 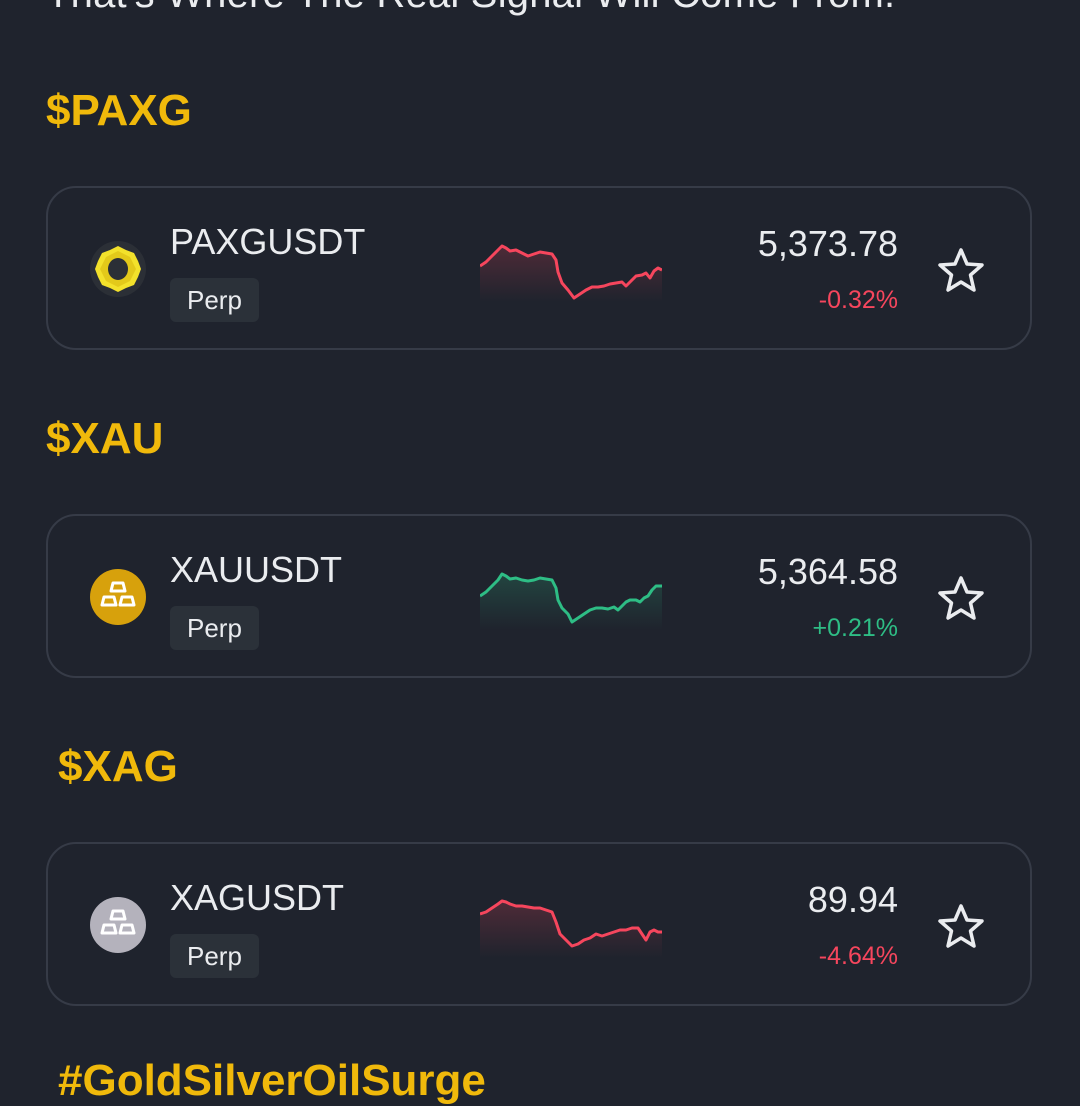 I want to click on symbol-name: XAUUSDT, so click(x=256, y=569).